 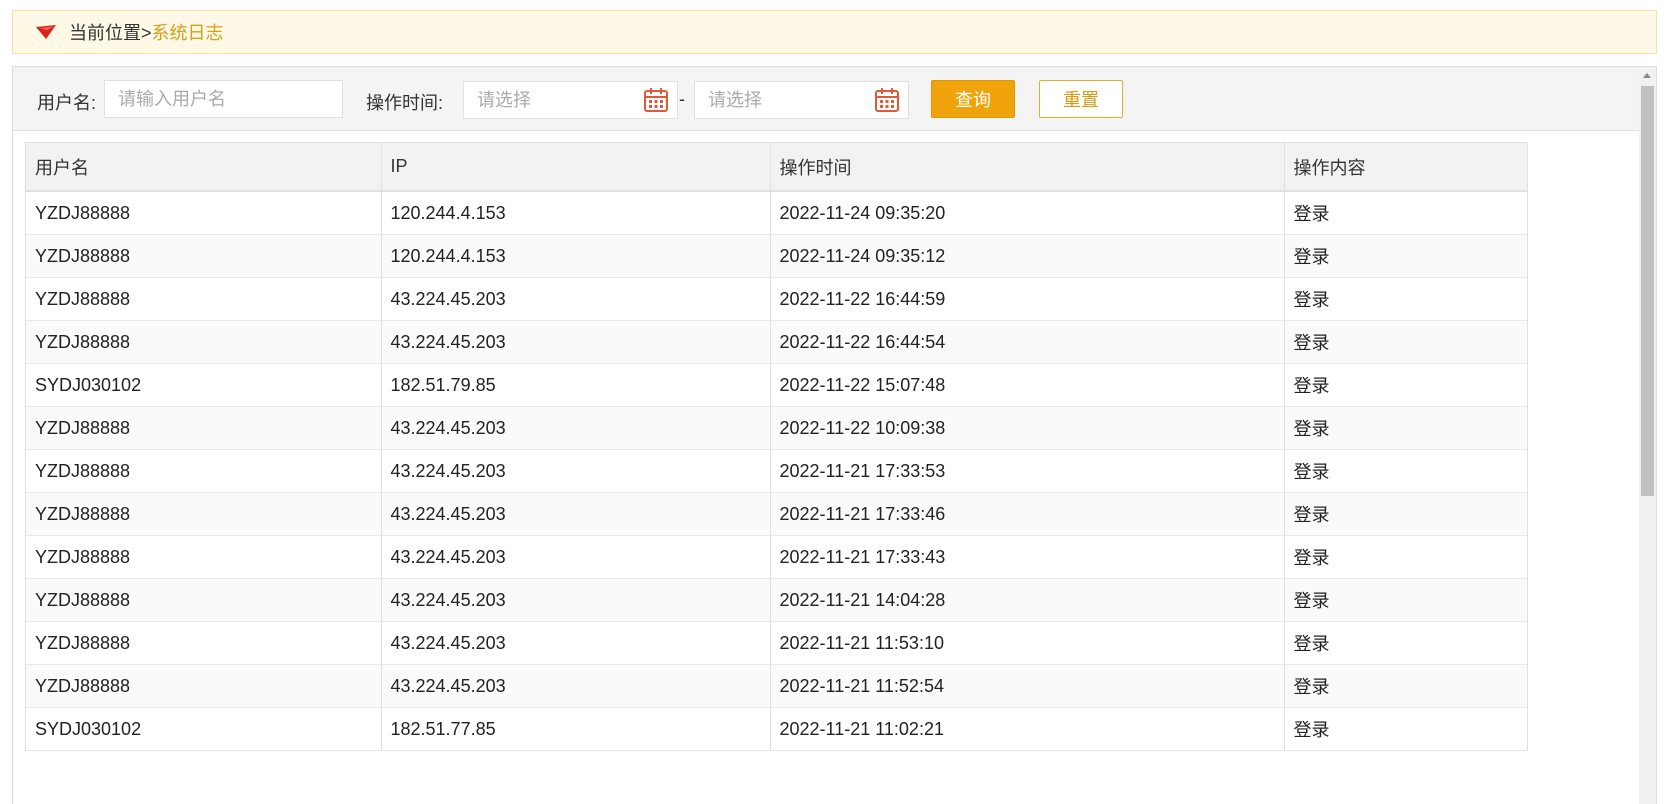 I want to click on scroll-up-arrow-icon, so click(x=1647, y=75).